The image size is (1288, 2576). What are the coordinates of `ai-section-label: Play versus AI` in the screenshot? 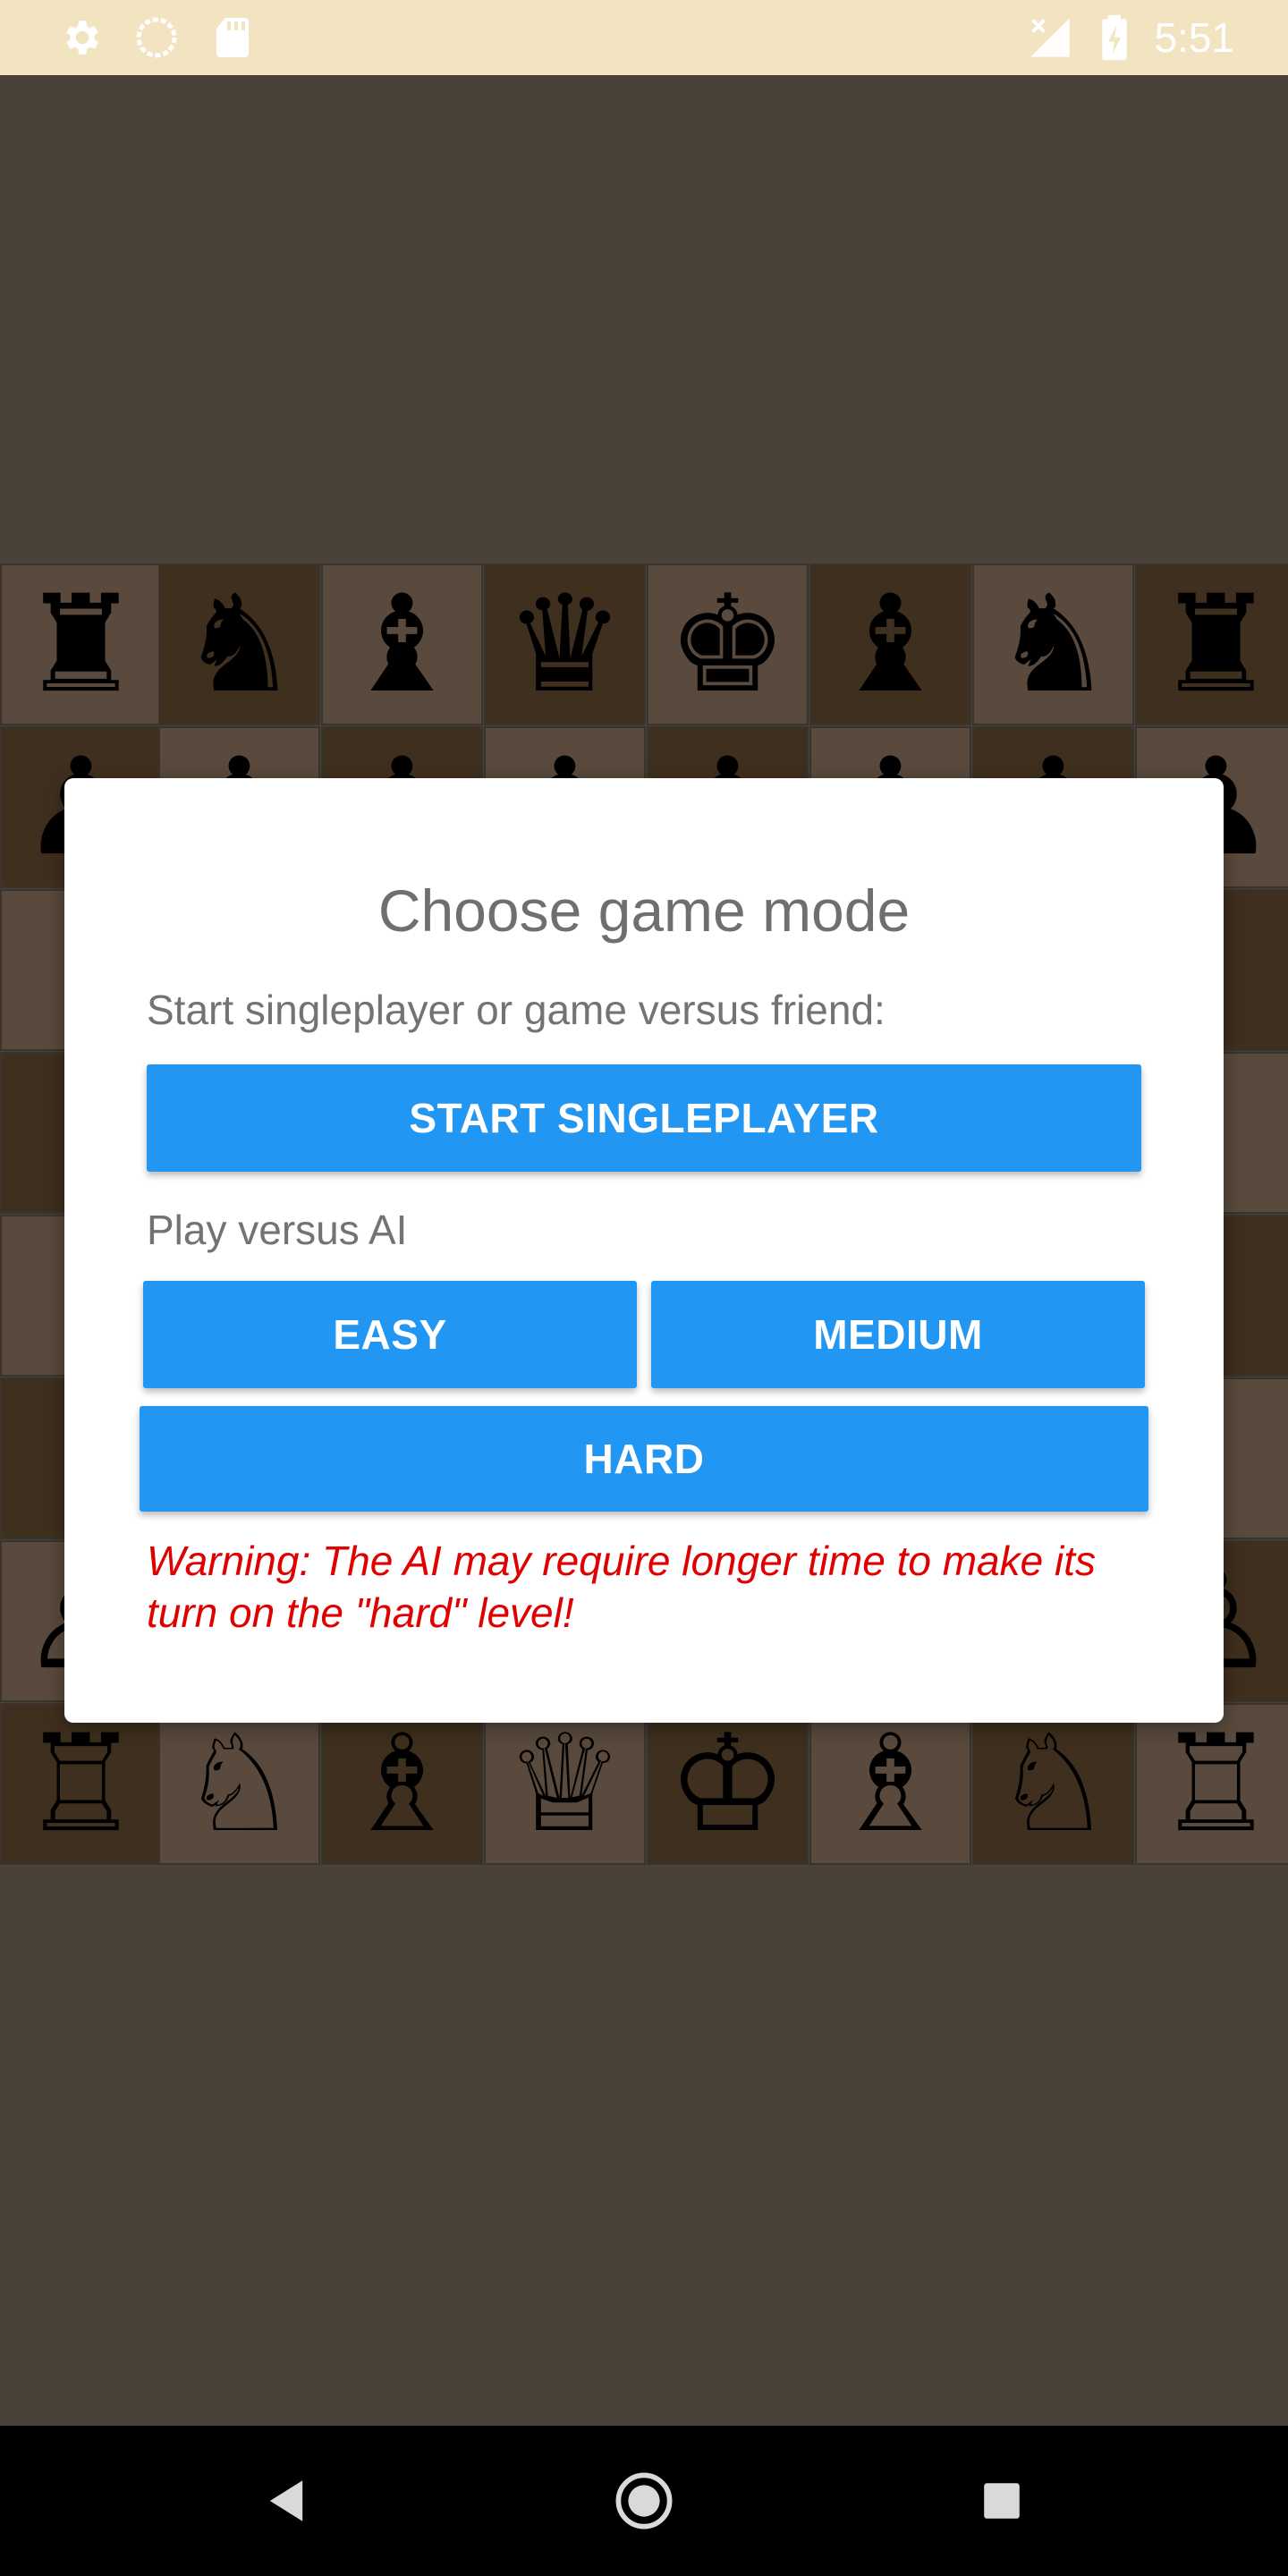 It's located at (277, 1230).